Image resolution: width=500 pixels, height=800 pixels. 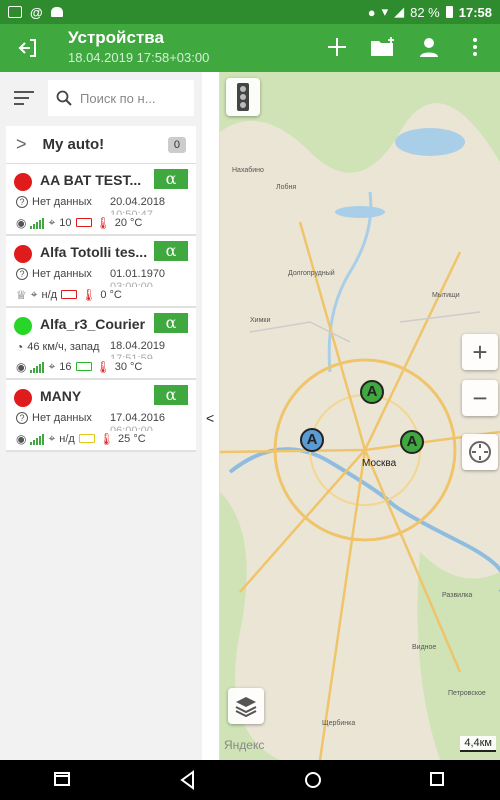 What do you see at coordinates (36, 12) in the screenshot?
I see `at-icon: @` at bounding box center [36, 12].